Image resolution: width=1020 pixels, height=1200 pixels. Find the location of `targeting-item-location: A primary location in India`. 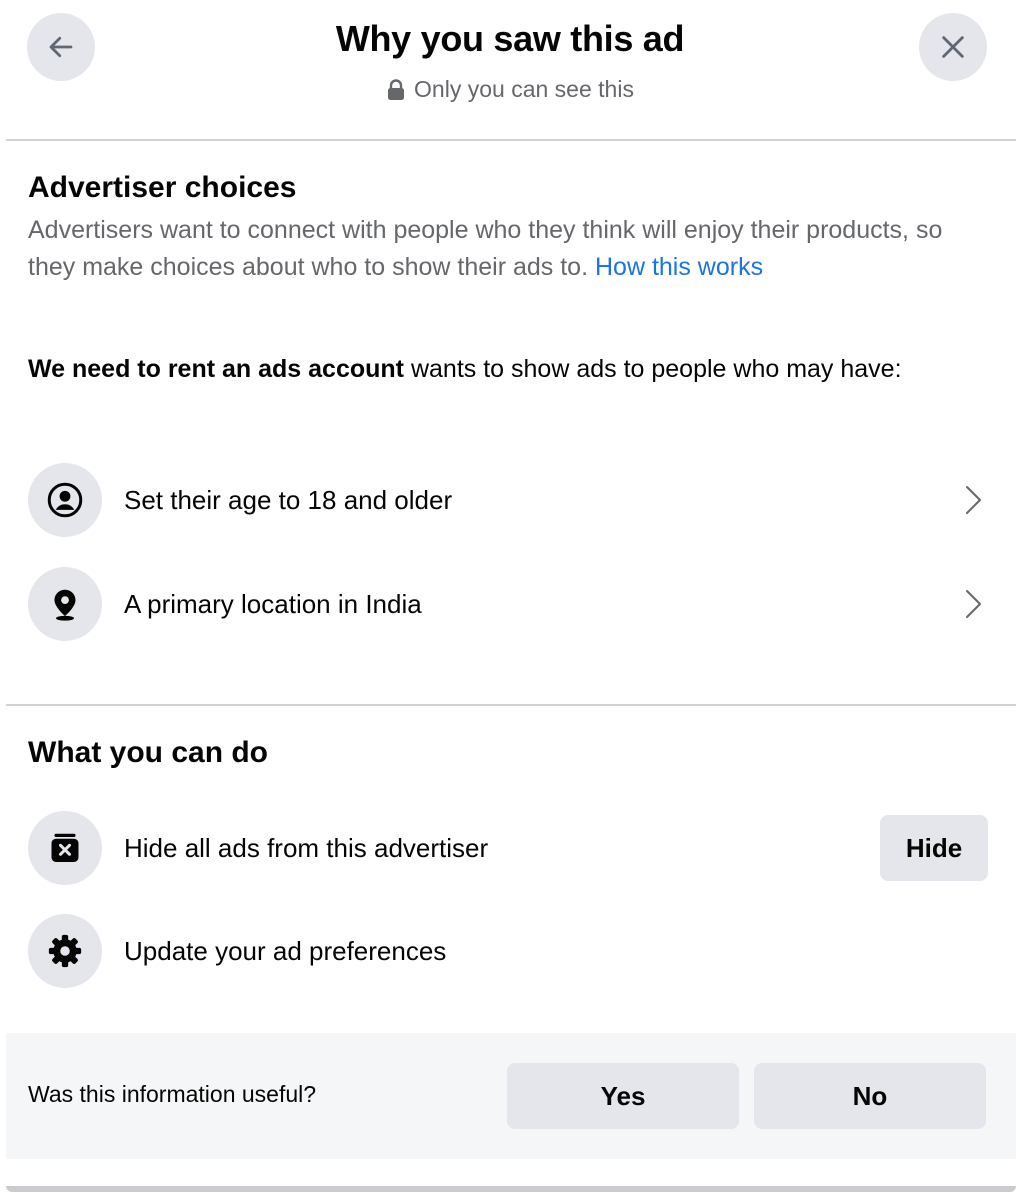

targeting-item-location: A primary location in India is located at coordinates (508, 604).